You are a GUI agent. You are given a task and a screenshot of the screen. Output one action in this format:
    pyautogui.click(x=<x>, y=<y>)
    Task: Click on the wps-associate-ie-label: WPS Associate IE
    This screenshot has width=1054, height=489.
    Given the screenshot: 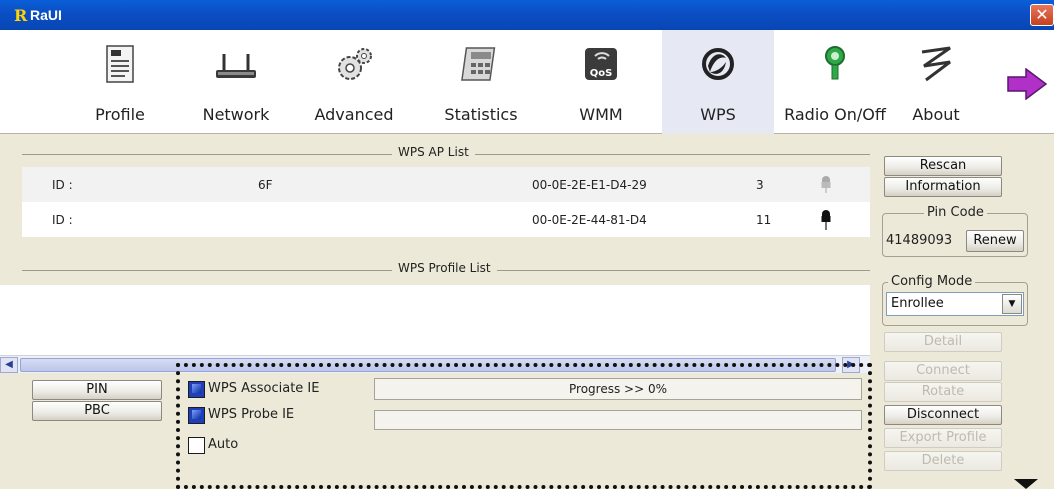 What is the action you would take?
    pyautogui.click(x=264, y=388)
    